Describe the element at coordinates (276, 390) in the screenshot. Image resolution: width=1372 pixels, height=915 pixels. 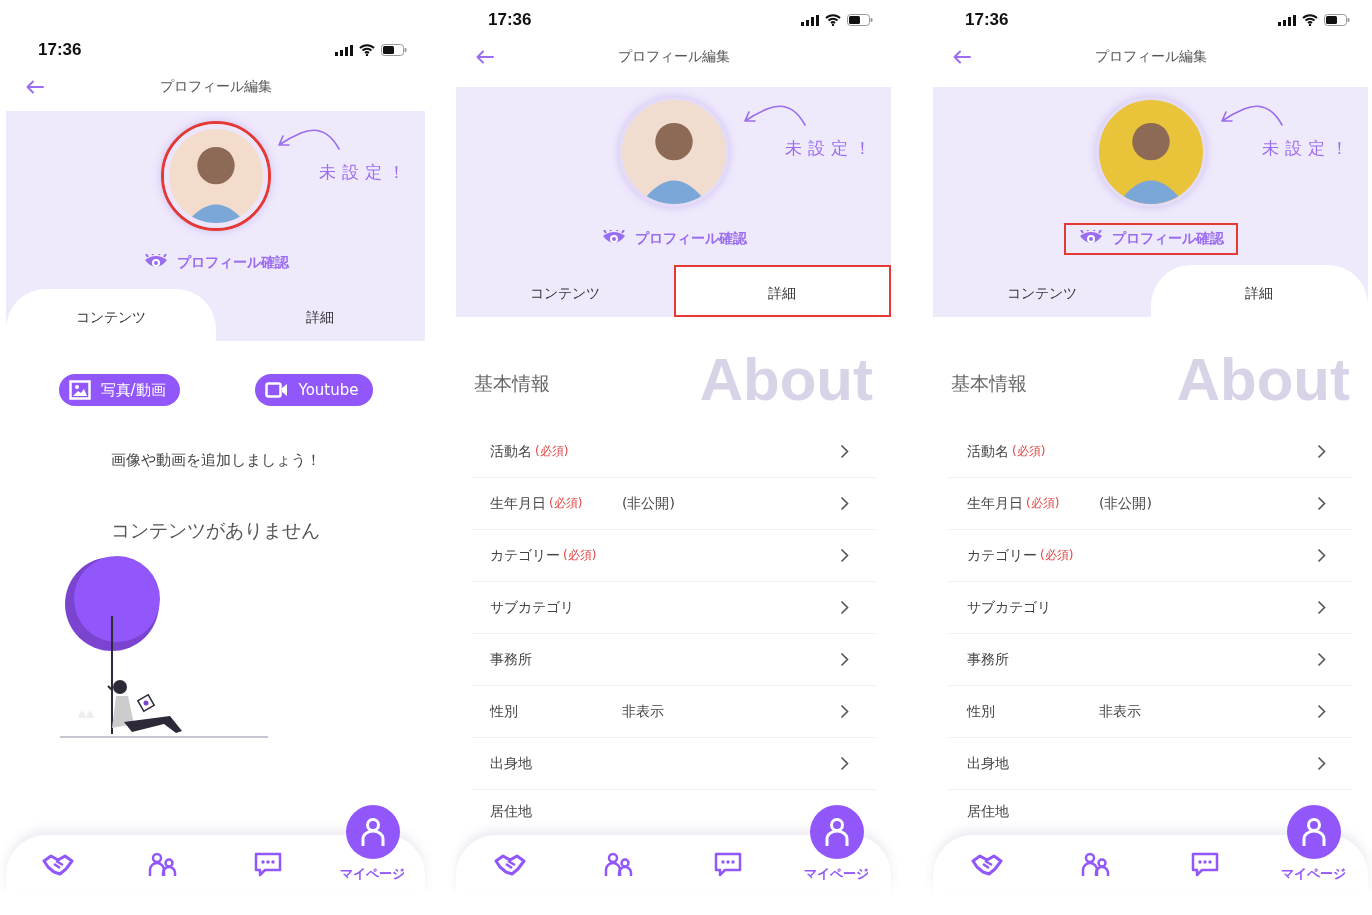
I see `video-camera-icon` at that location.